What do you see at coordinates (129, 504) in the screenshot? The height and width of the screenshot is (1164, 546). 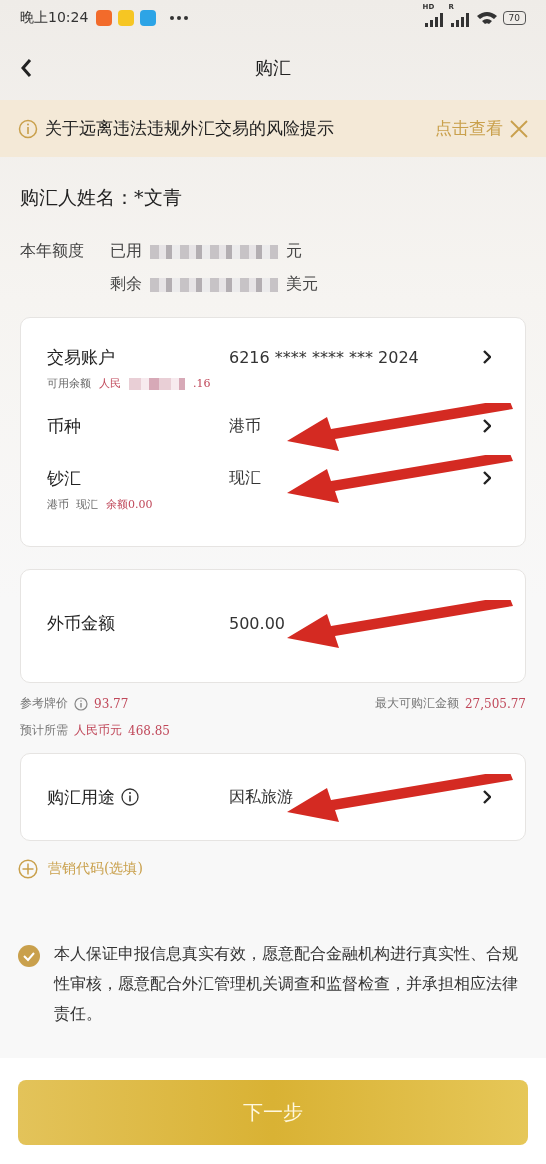 I see `sub-value: 余额0.00` at bounding box center [129, 504].